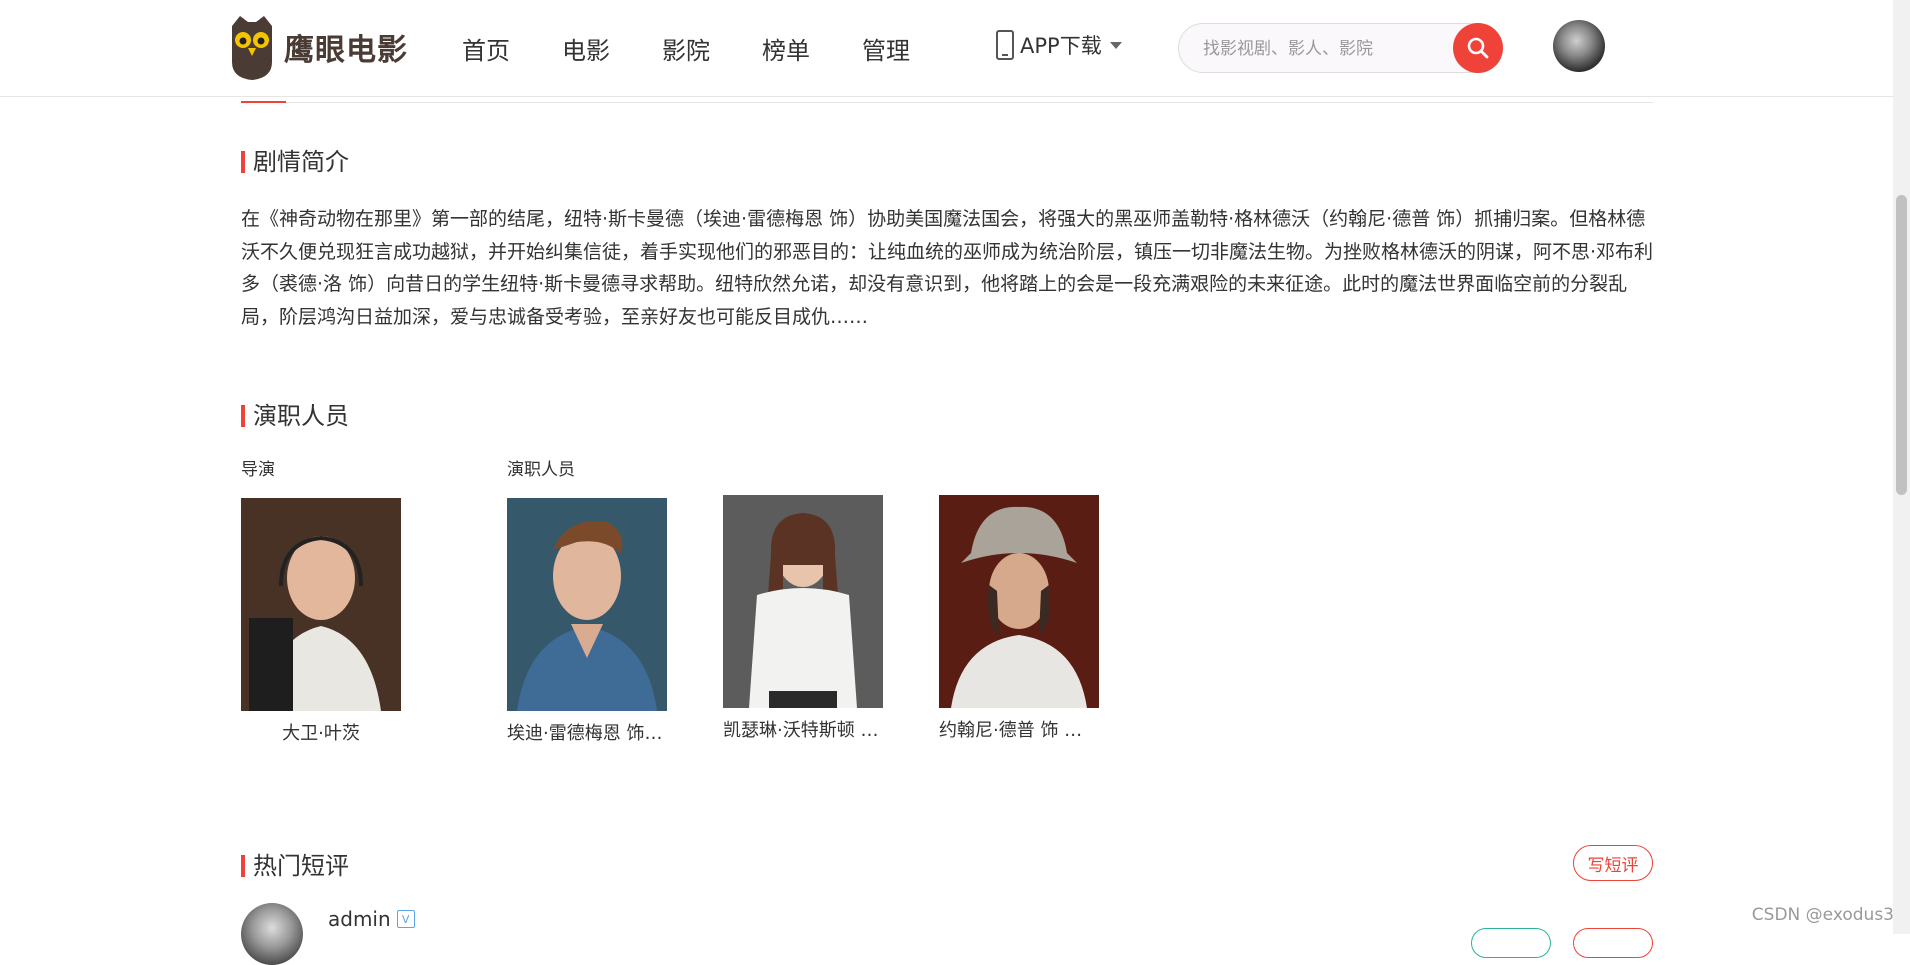 The height and width of the screenshot is (965, 1910). What do you see at coordinates (263, 102) in the screenshot?
I see `active-tab-indicator` at bounding box center [263, 102].